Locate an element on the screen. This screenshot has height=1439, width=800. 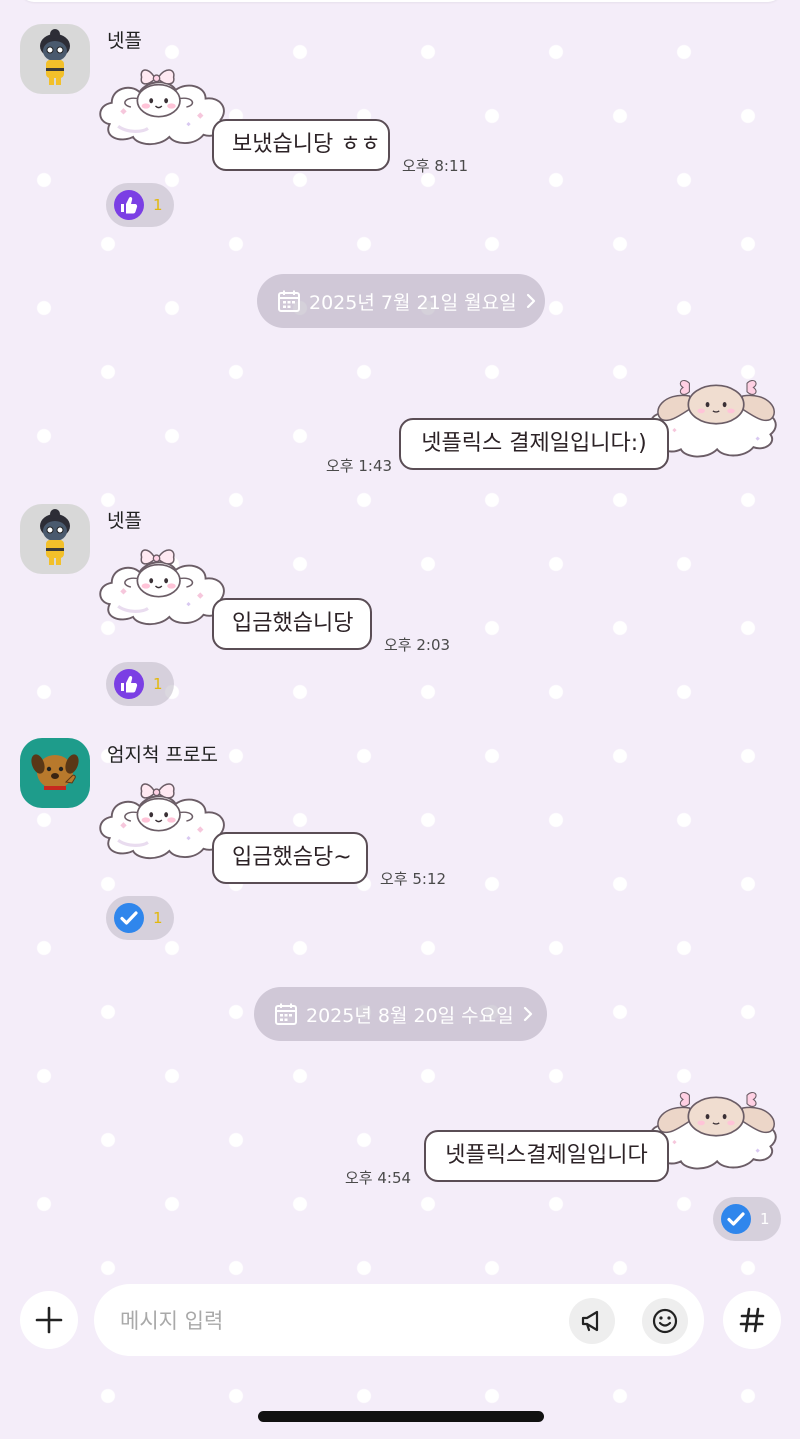
avatar-frodo is located at coordinates (55, 773).